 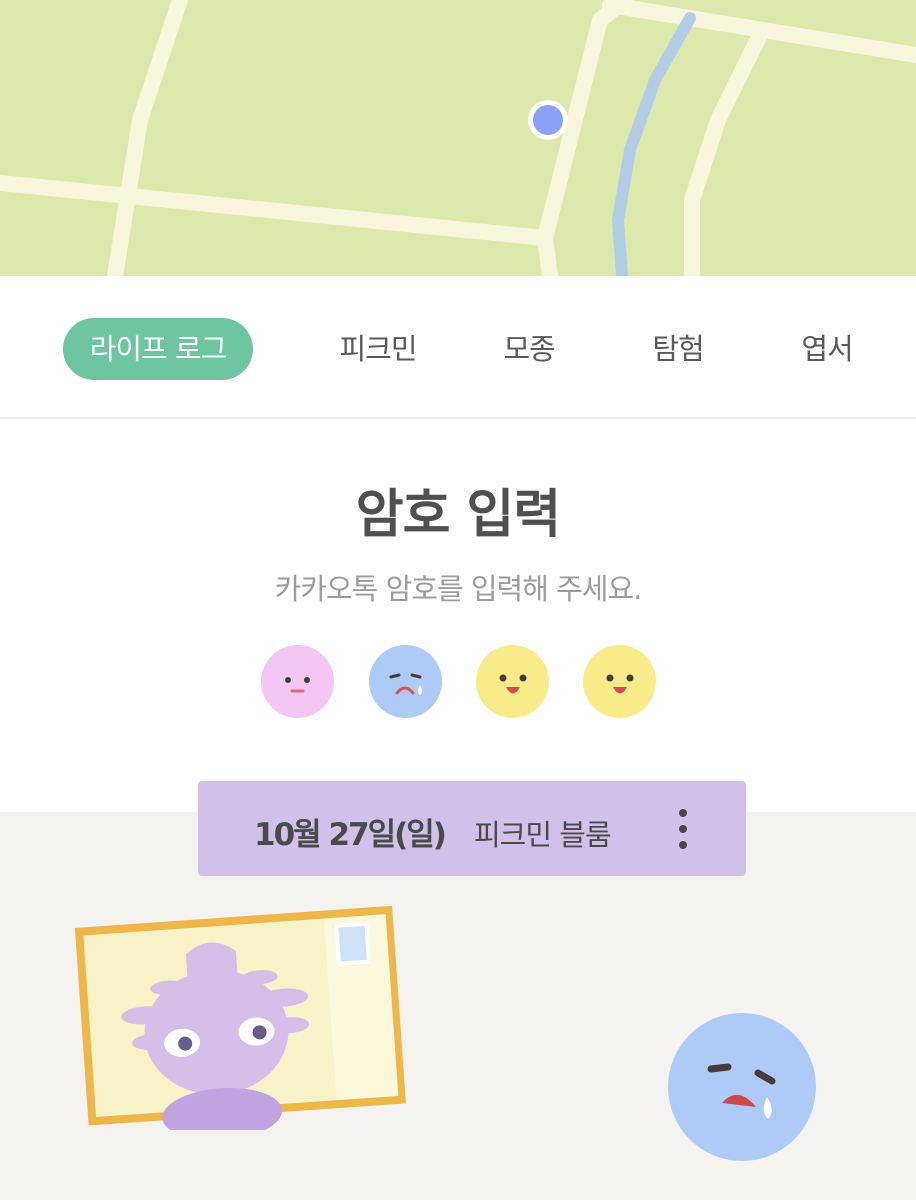 What do you see at coordinates (350, 835) in the screenshot?
I see `log-date: 10월 27일(일)` at bounding box center [350, 835].